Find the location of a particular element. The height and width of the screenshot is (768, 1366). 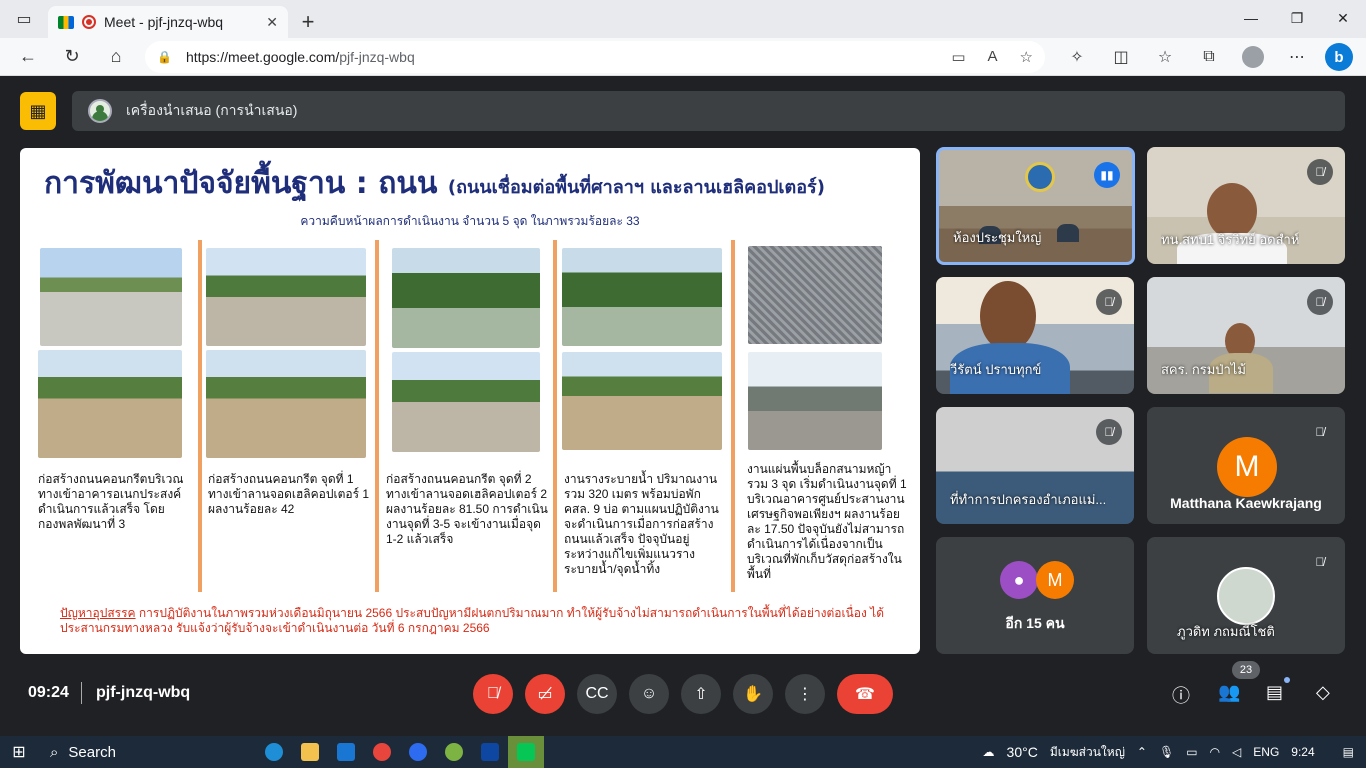

notifications-icon: ▤ is located at coordinates (1348, 752).